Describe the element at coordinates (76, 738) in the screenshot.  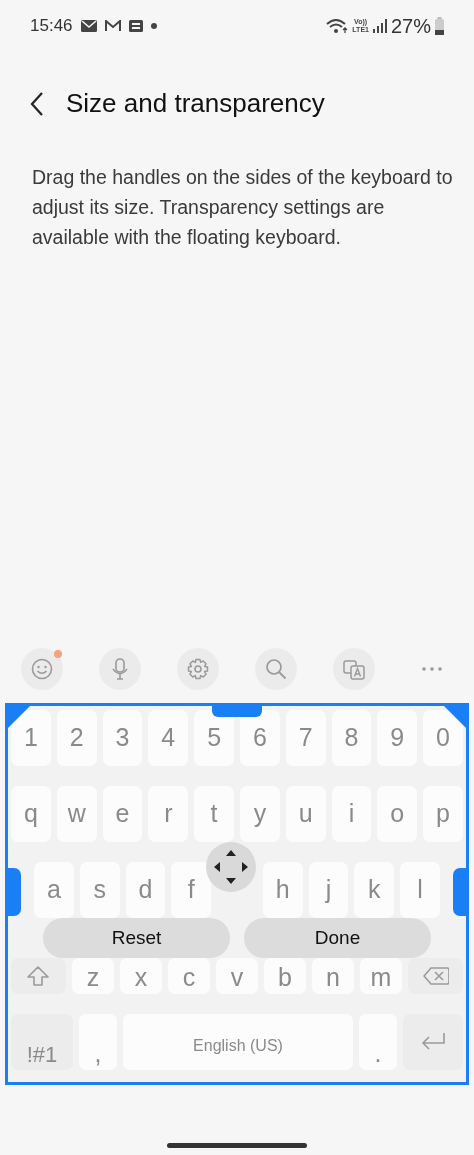
I see `keyboard-key: 2` at that location.